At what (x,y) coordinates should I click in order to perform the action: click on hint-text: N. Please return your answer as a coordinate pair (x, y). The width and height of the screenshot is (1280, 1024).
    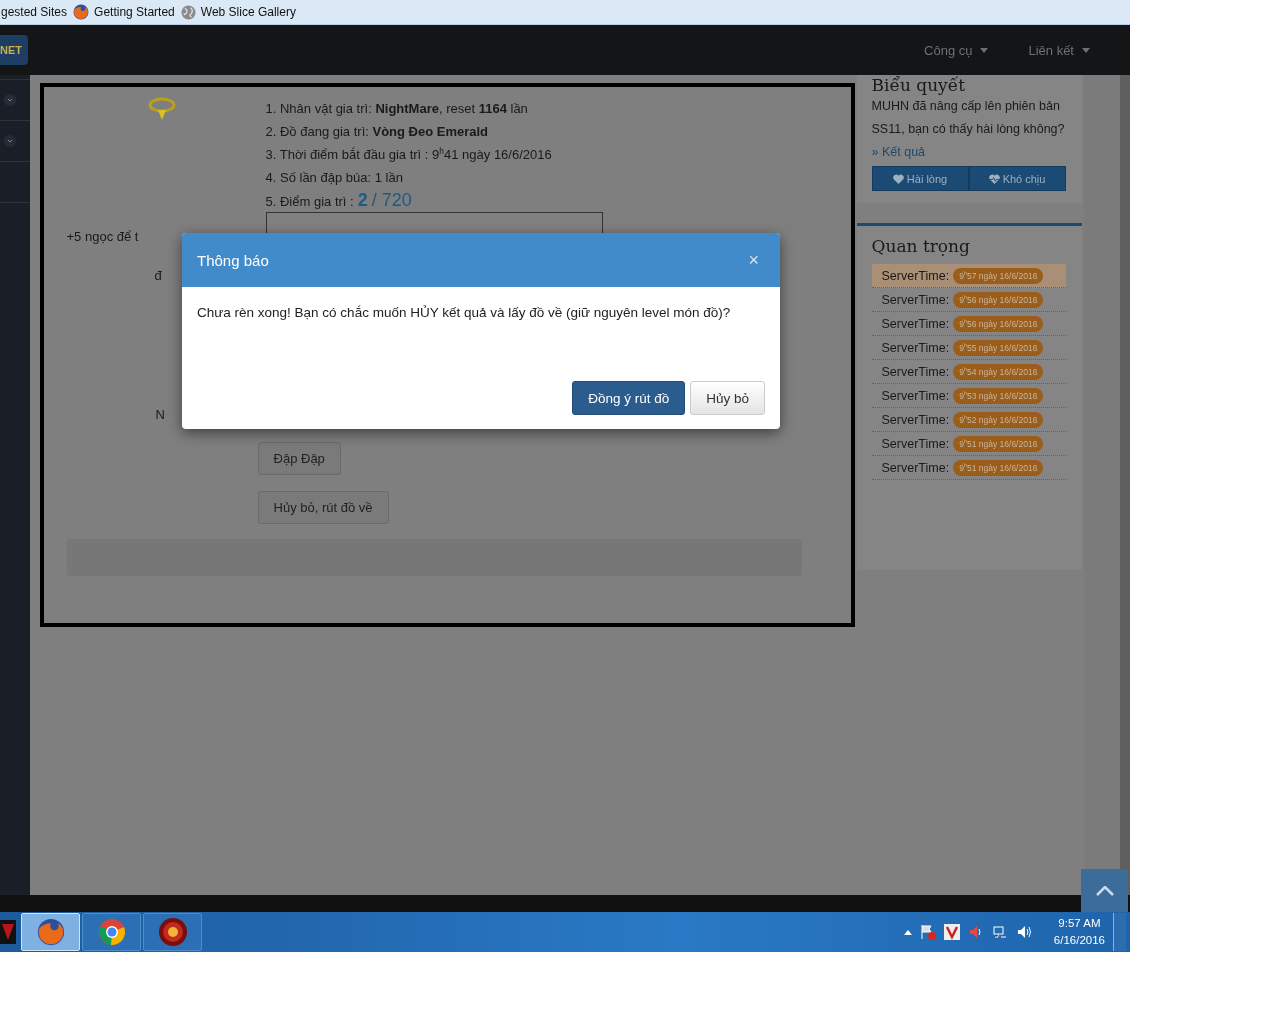
    Looking at the image, I should click on (160, 414).